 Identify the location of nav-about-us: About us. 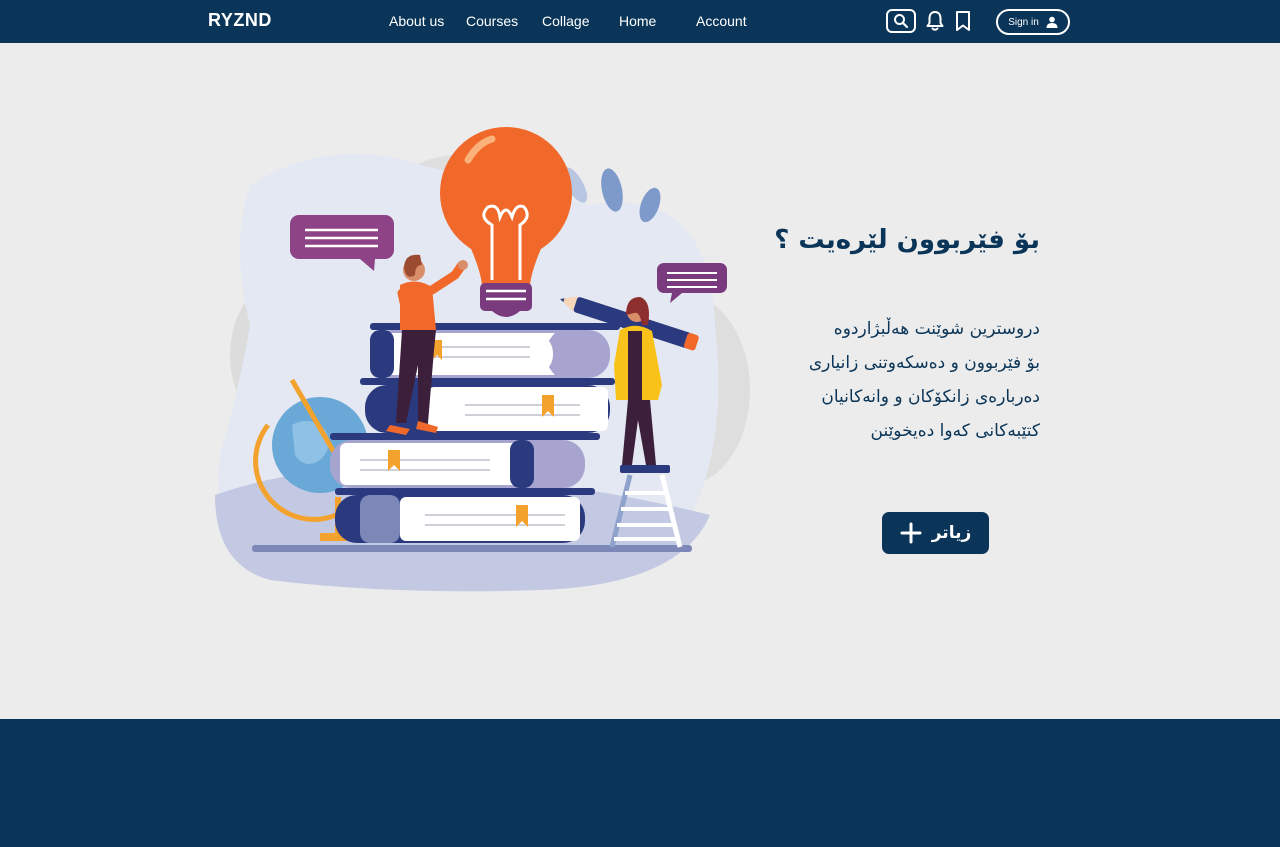
(416, 21).